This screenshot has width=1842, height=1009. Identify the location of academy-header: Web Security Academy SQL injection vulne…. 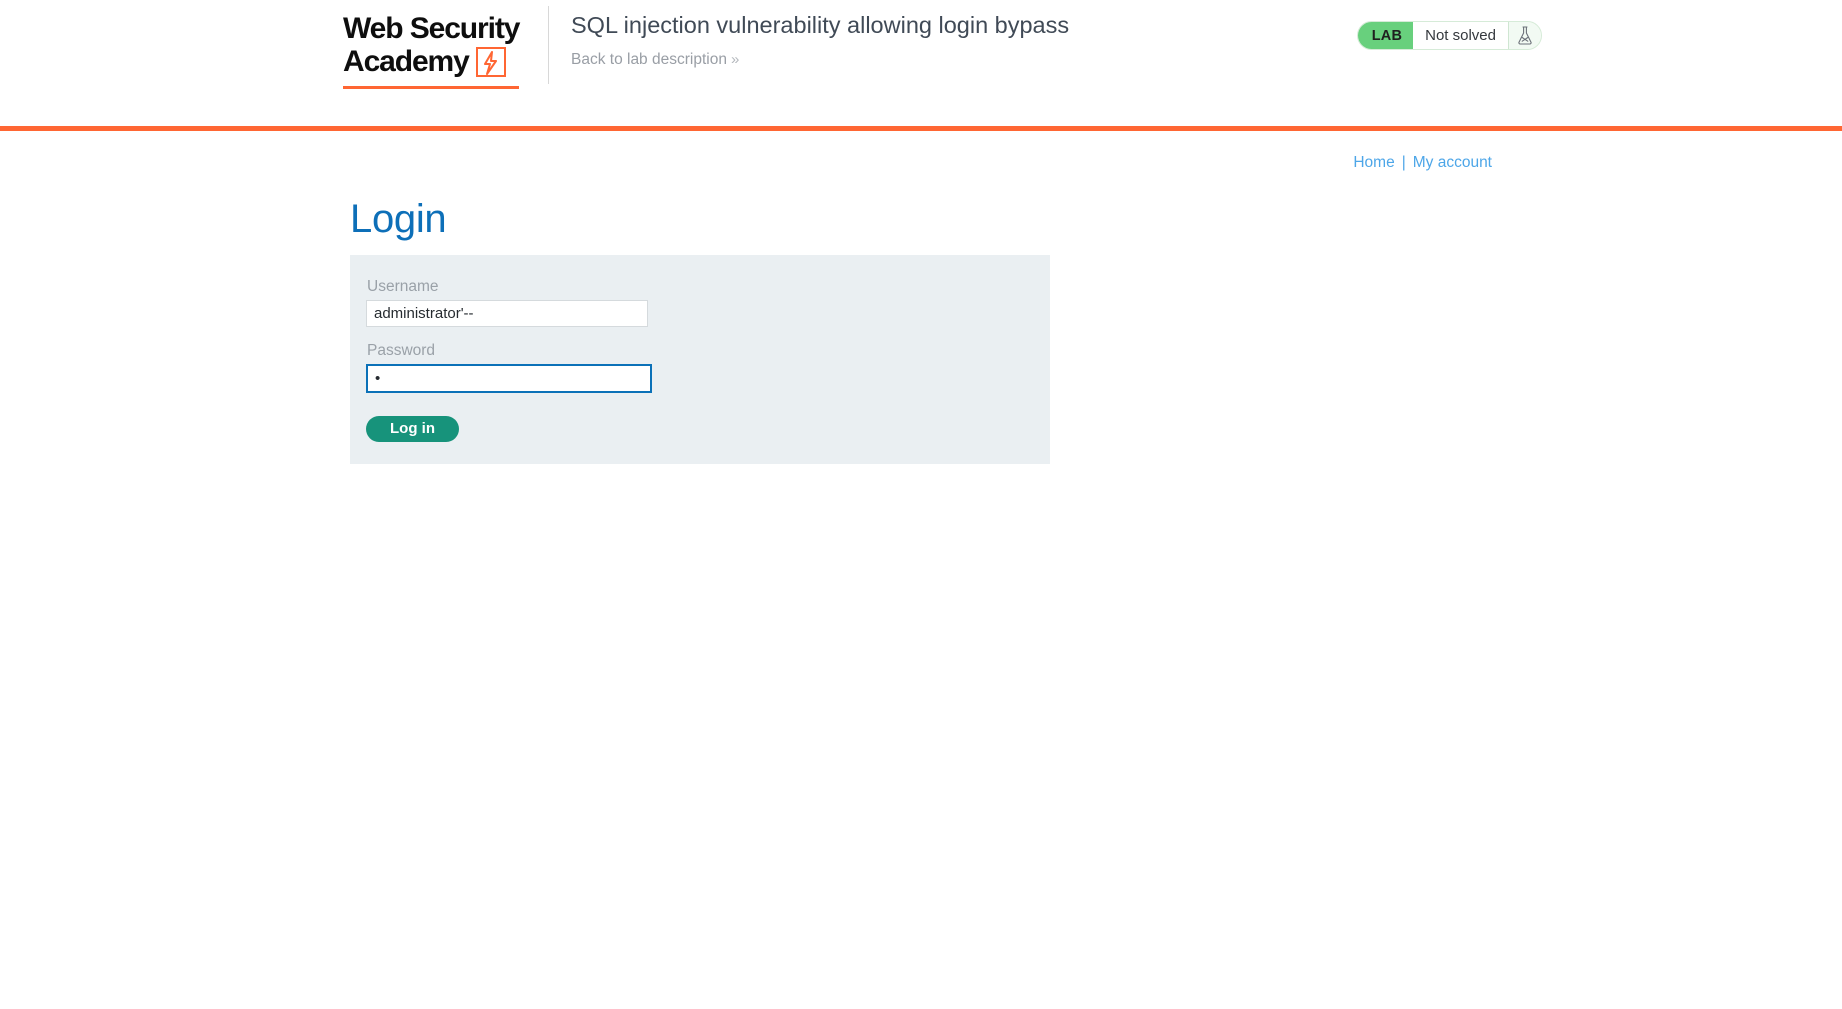
(921, 63).